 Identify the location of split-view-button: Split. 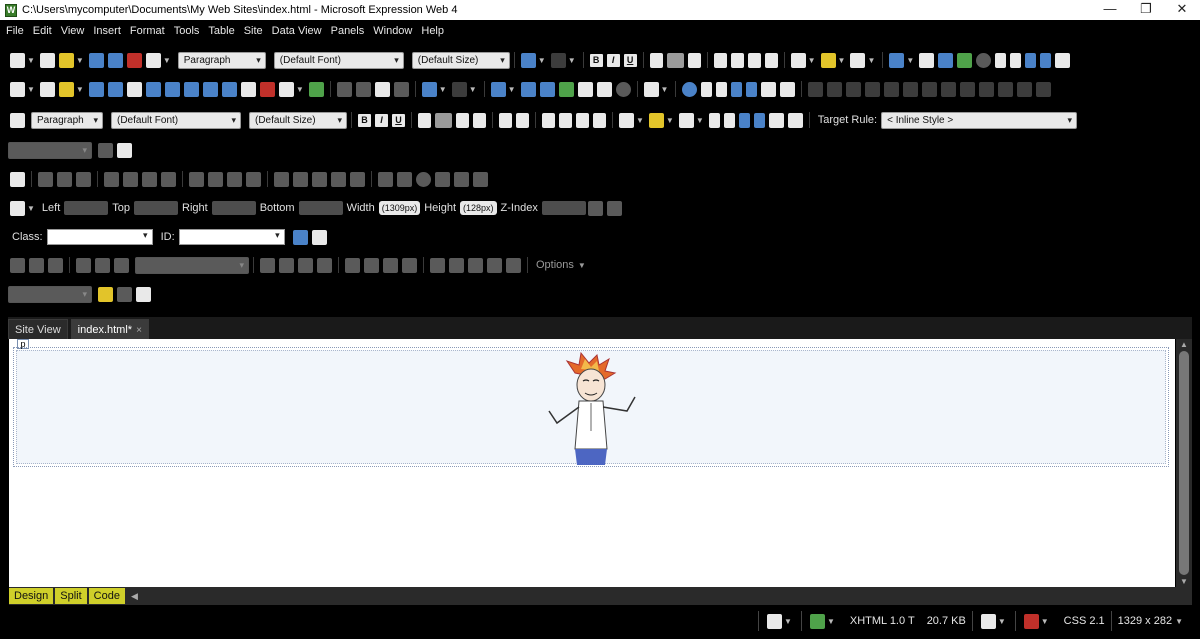
(71, 596).